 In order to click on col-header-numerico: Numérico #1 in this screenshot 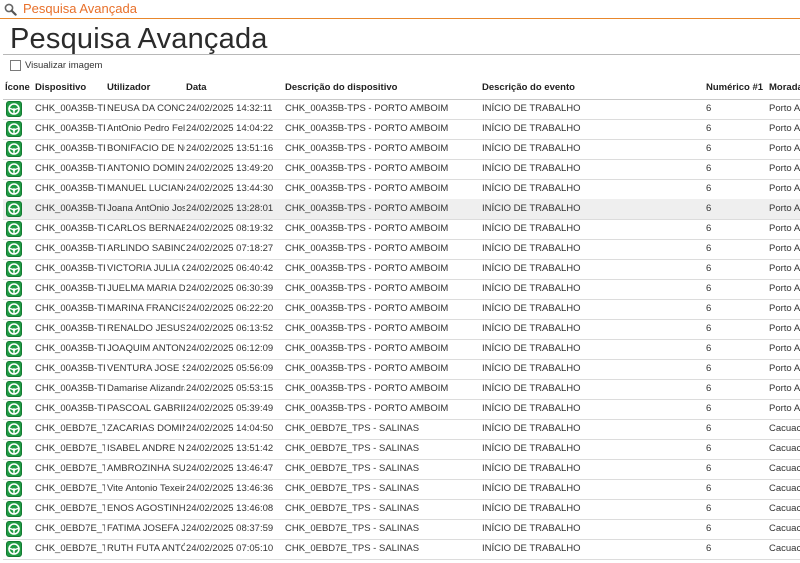, I will do `click(737, 89)`.